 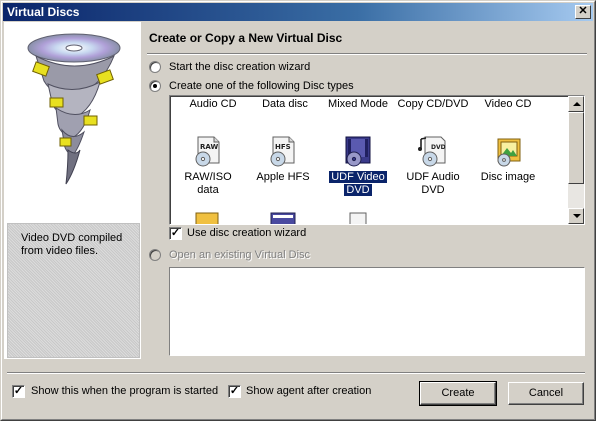 I want to click on disc-type-name: UDF Audio DVD, so click(x=433, y=184).